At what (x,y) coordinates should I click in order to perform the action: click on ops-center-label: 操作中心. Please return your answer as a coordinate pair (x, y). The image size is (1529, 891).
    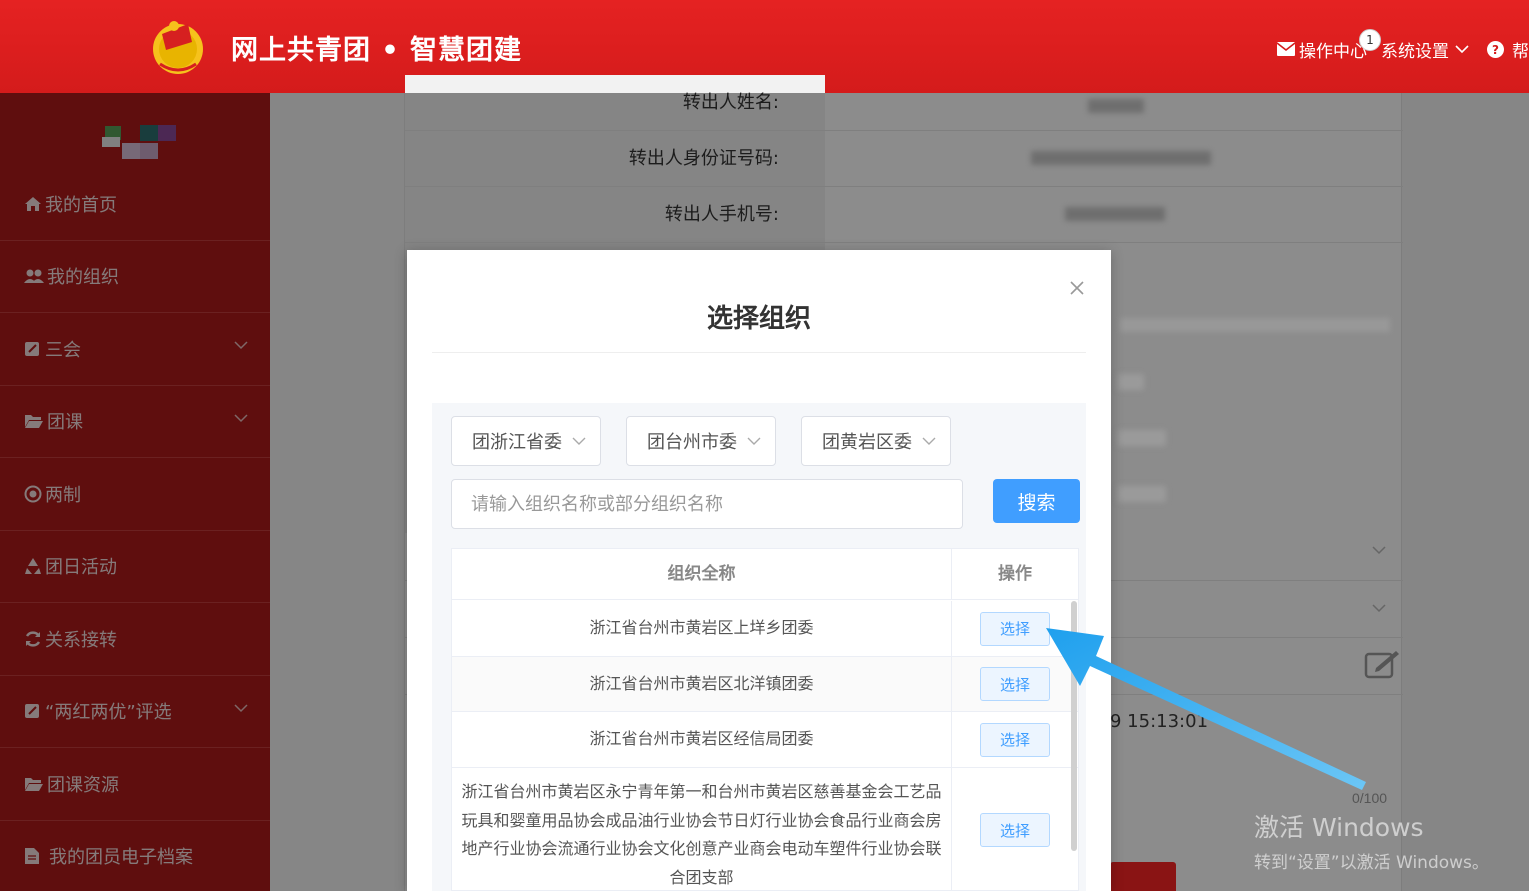
    Looking at the image, I should click on (1333, 51).